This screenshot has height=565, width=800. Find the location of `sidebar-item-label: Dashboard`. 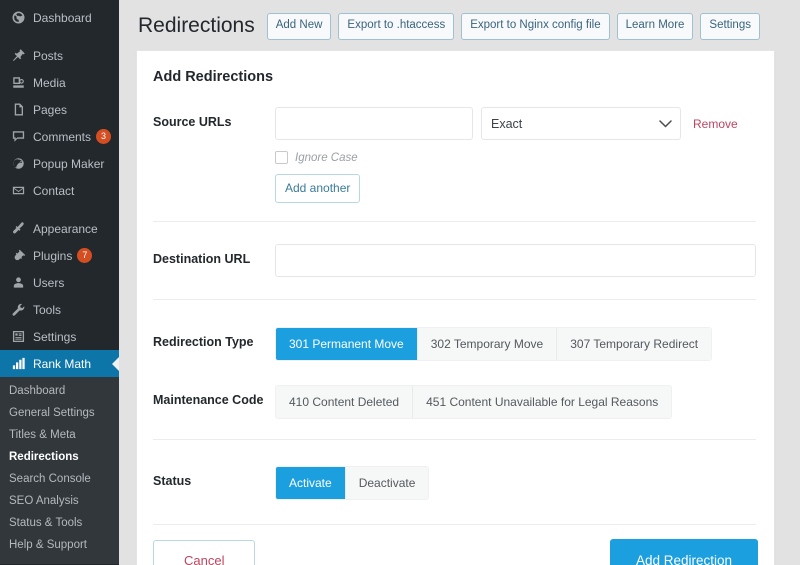

sidebar-item-label: Dashboard is located at coordinates (62, 17).